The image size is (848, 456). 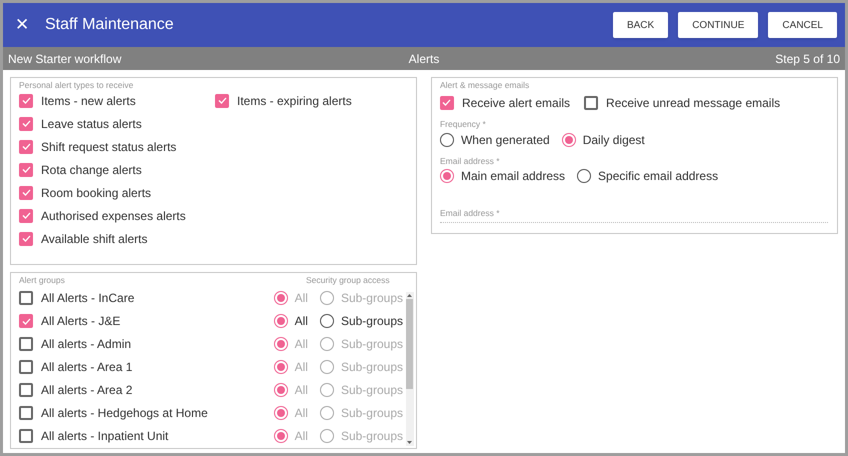 What do you see at coordinates (213, 85) in the screenshot?
I see `panel-legend: Personal alert types to receive` at bounding box center [213, 85].